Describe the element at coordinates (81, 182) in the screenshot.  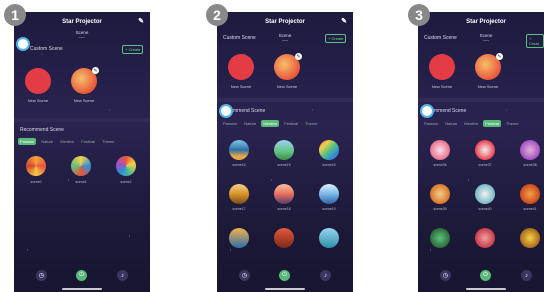
I see `scene-label: scene1` at that location.